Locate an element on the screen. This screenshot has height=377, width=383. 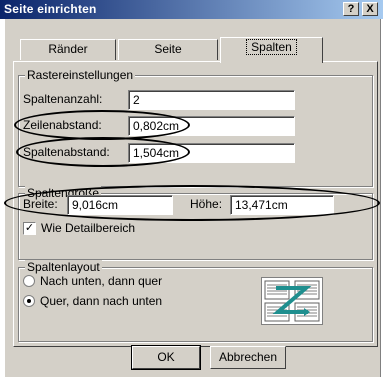
column-count-field: 2 is located at coordinates (211, 100).